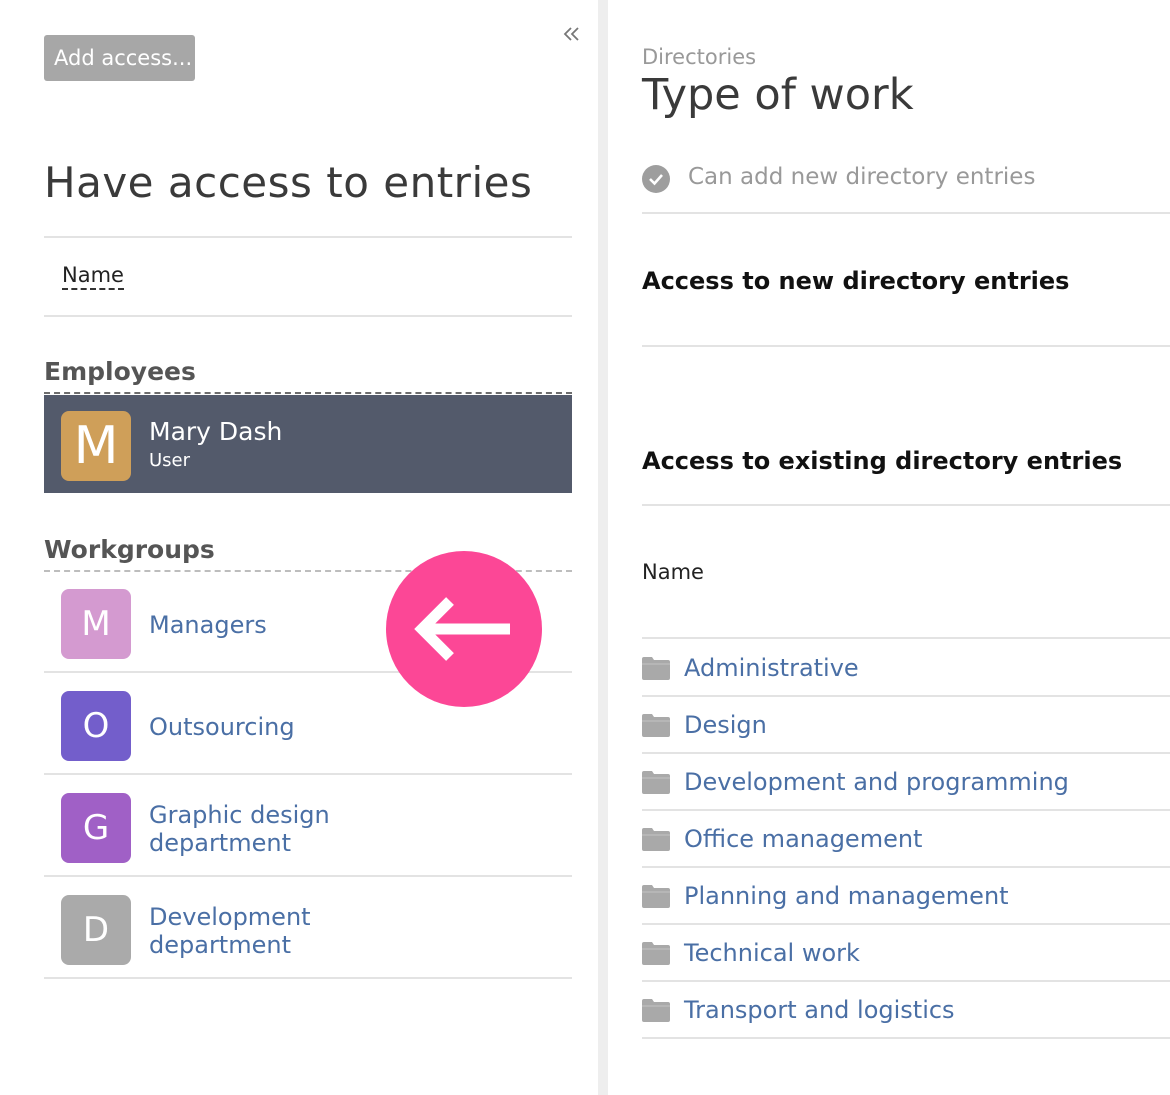  What do you see at coordinates (120, 371) in the screenshot?
I see `employees-heading: Employees` at bounding box center [120, 371].